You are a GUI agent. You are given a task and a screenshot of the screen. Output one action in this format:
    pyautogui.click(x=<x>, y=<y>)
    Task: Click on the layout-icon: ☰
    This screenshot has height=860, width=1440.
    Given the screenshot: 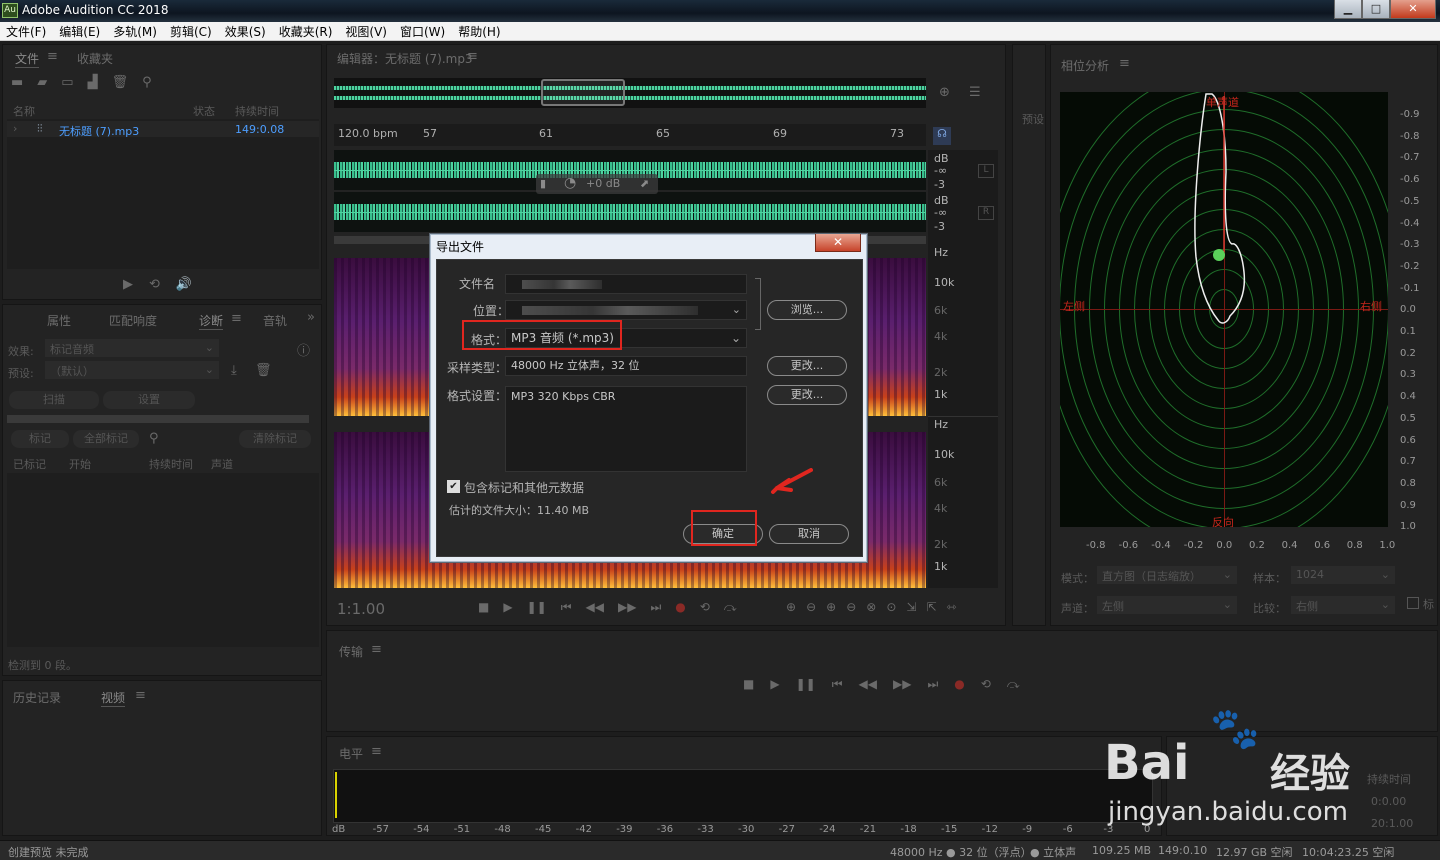 What is the action you would take?
    pyautogui.click(x=975, y=92)
    